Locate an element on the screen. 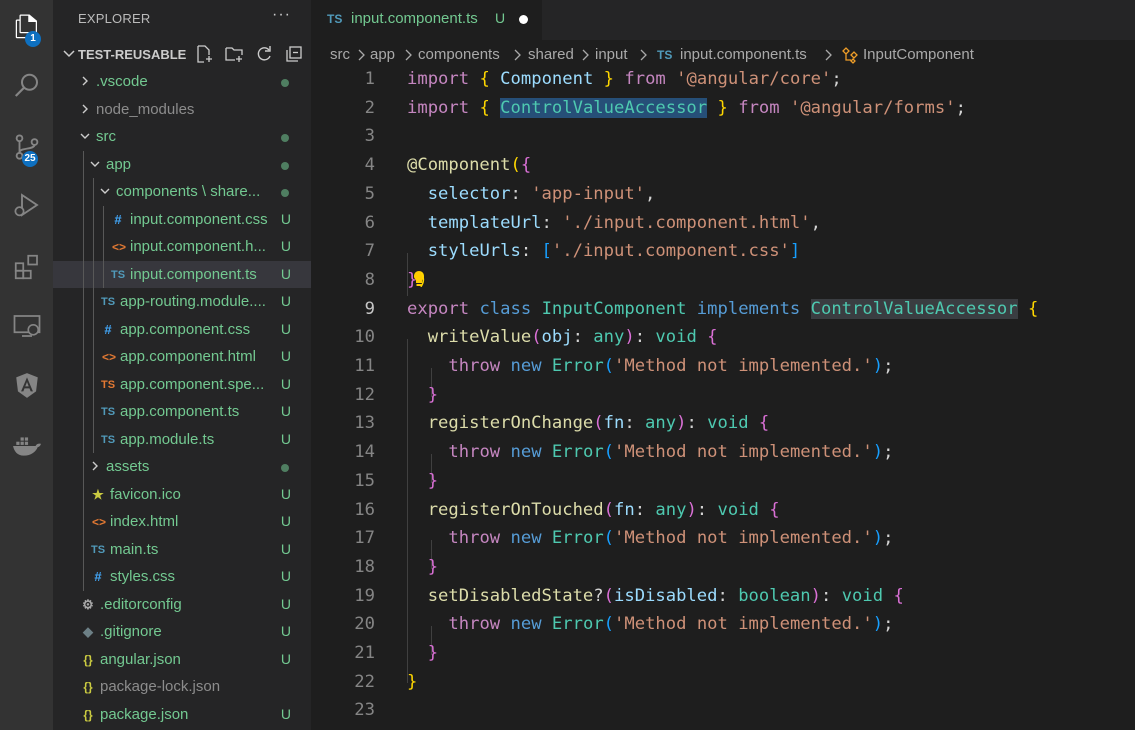 Image resolution: width=1135 pixels, height=730 pixels. code-line: 23 is located at coordinates (723, 711).